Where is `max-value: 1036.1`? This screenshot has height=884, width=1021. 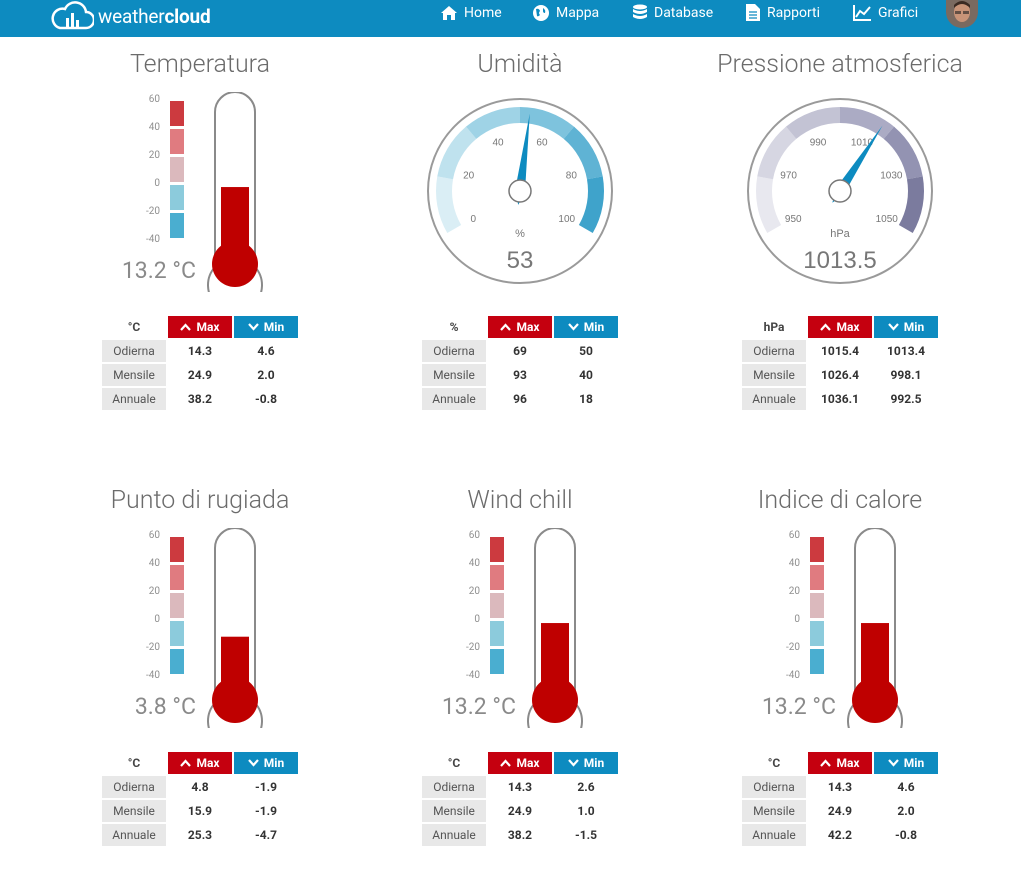
max-value: 1036.1 is located at coordinates (840, 399).